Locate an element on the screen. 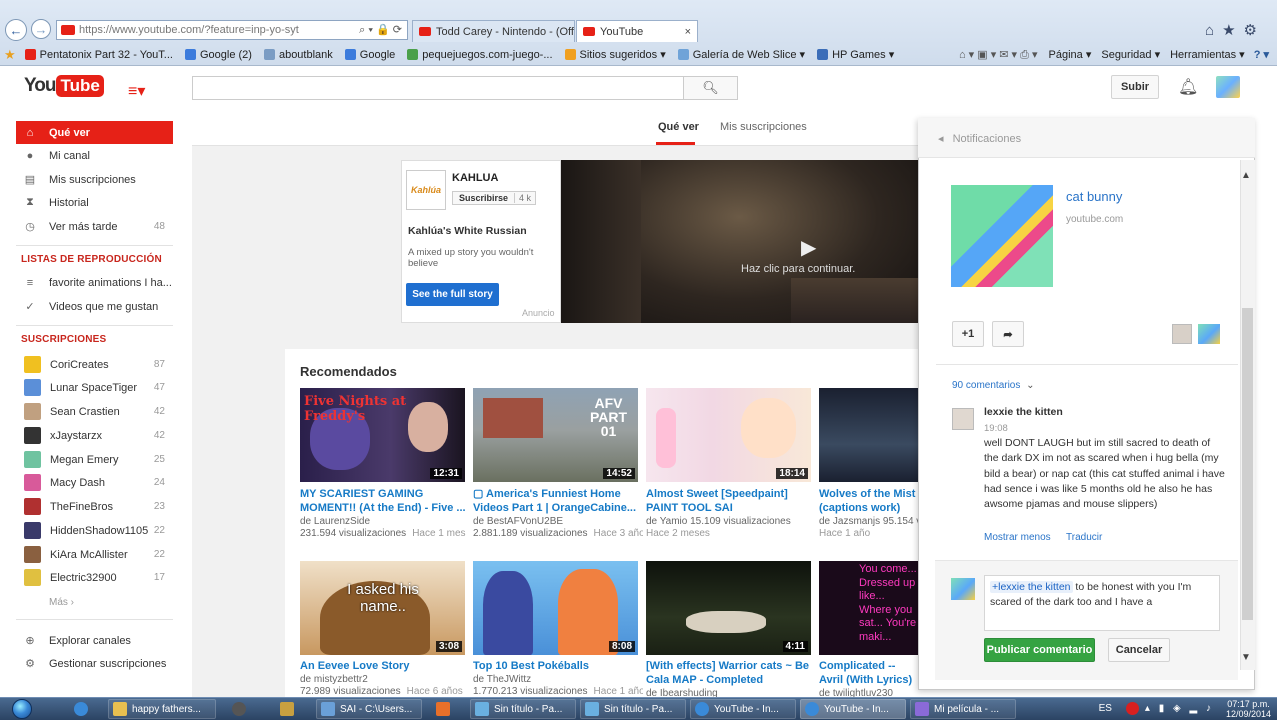 This screenshot has width=1277, height=720. sidebar-item-what-to-watch: ⌂ Qué ver is located at coordinates (94, 132).